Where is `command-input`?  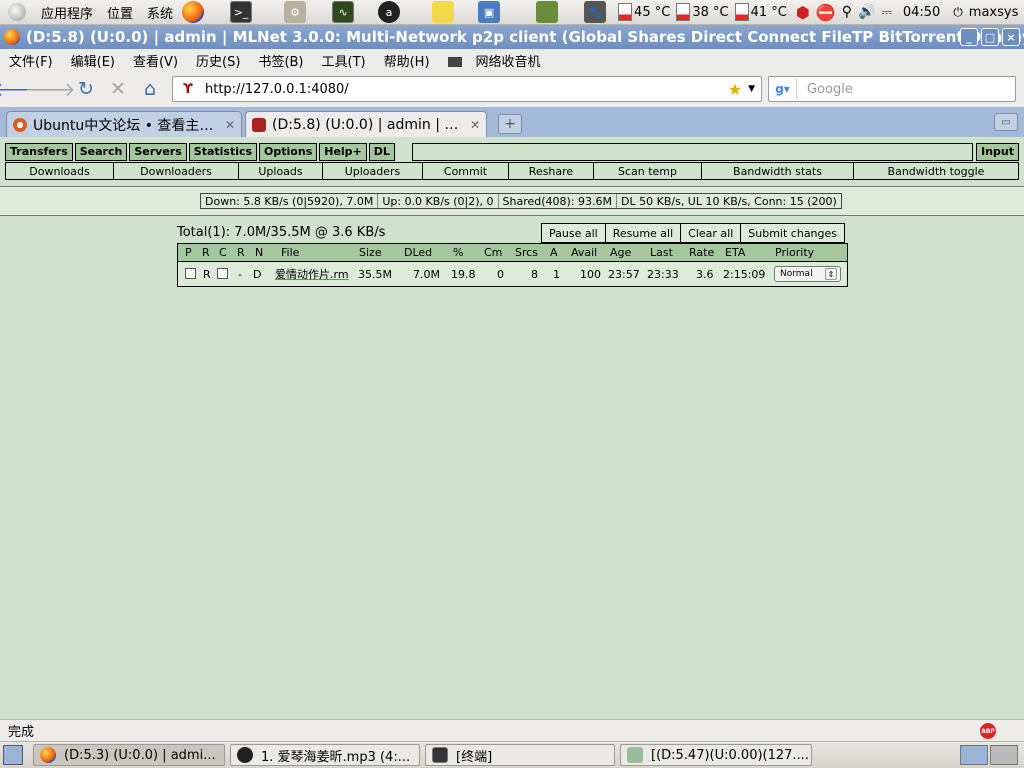 command-input is located at coordinates (692, 151).